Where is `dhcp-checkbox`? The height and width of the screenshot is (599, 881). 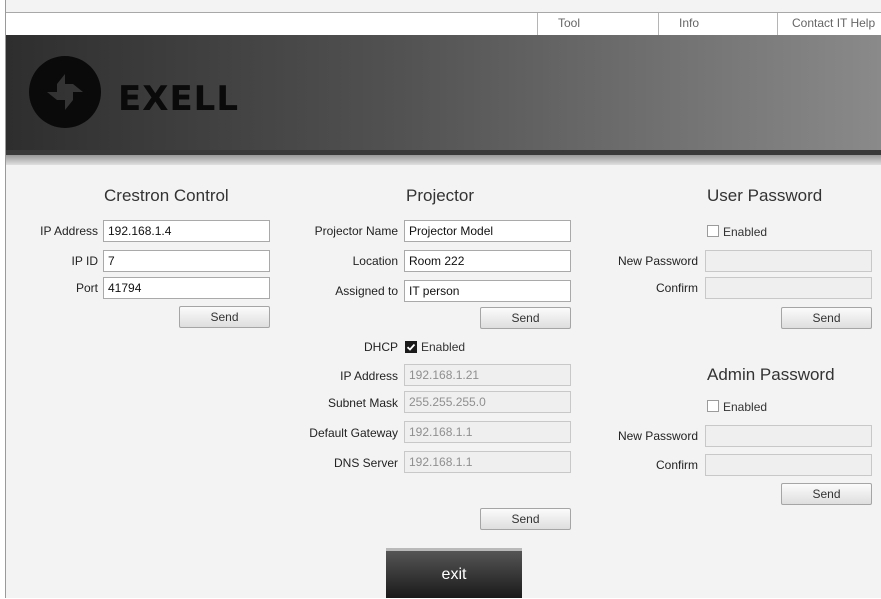
dhcp-checkbox is located at coordinates (411, 347).